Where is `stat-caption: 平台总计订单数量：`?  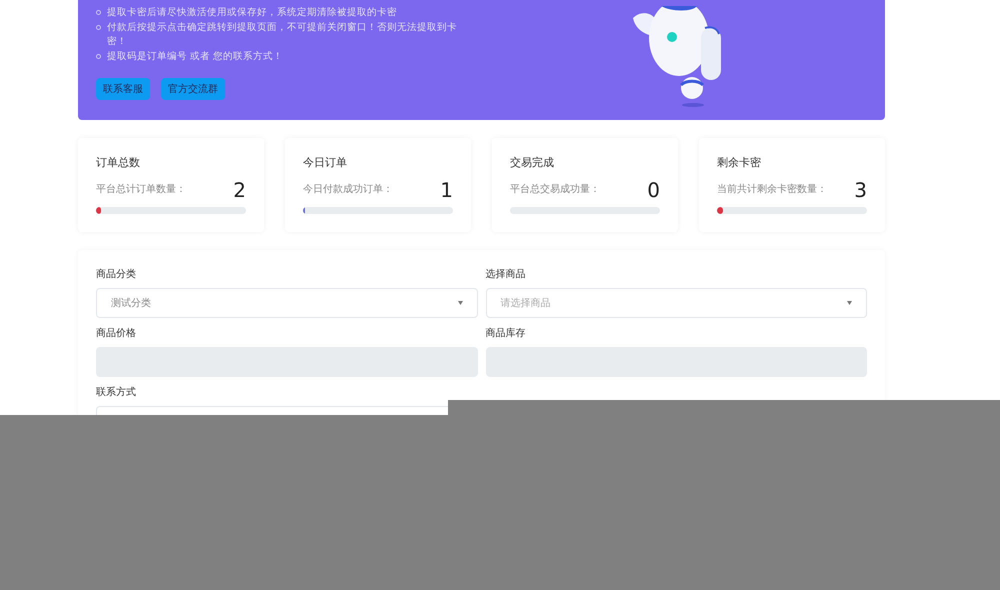
stat-caption: 平台总计订单数量： is located at coordinates (141, 189).